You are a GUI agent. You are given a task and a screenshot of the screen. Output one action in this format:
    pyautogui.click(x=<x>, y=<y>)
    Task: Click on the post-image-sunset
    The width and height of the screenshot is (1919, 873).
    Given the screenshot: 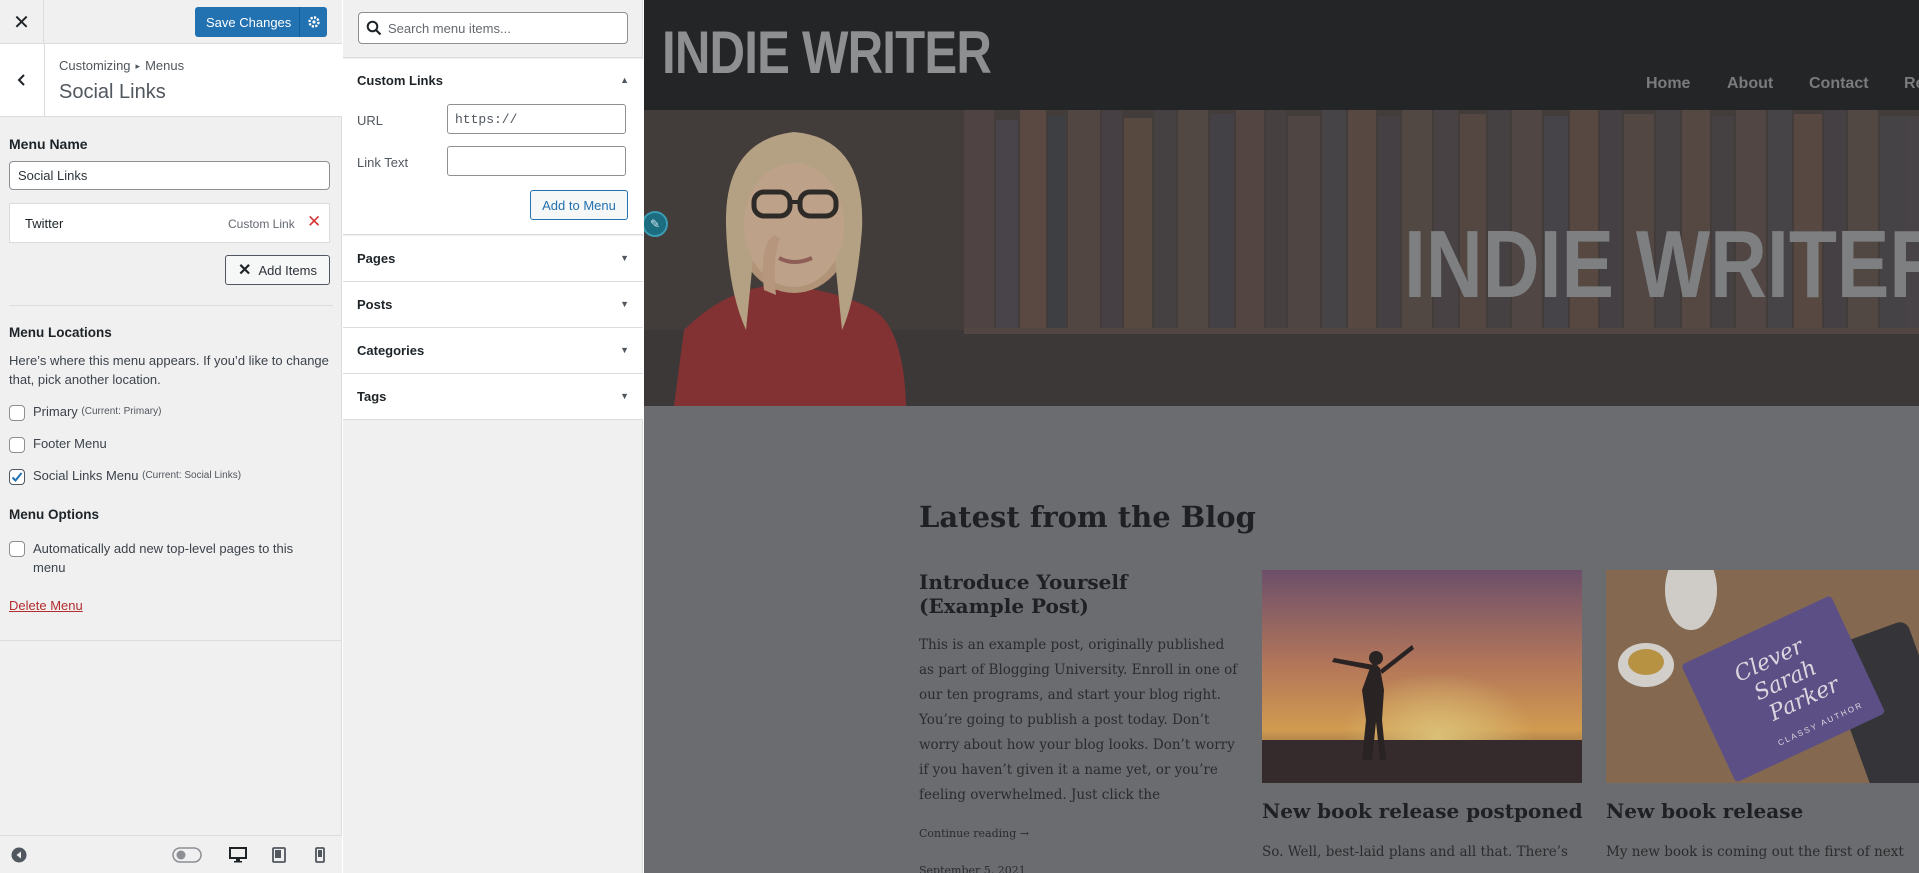 What is the action you would take?
    pyautogui.click(x=1422, y=676)
    